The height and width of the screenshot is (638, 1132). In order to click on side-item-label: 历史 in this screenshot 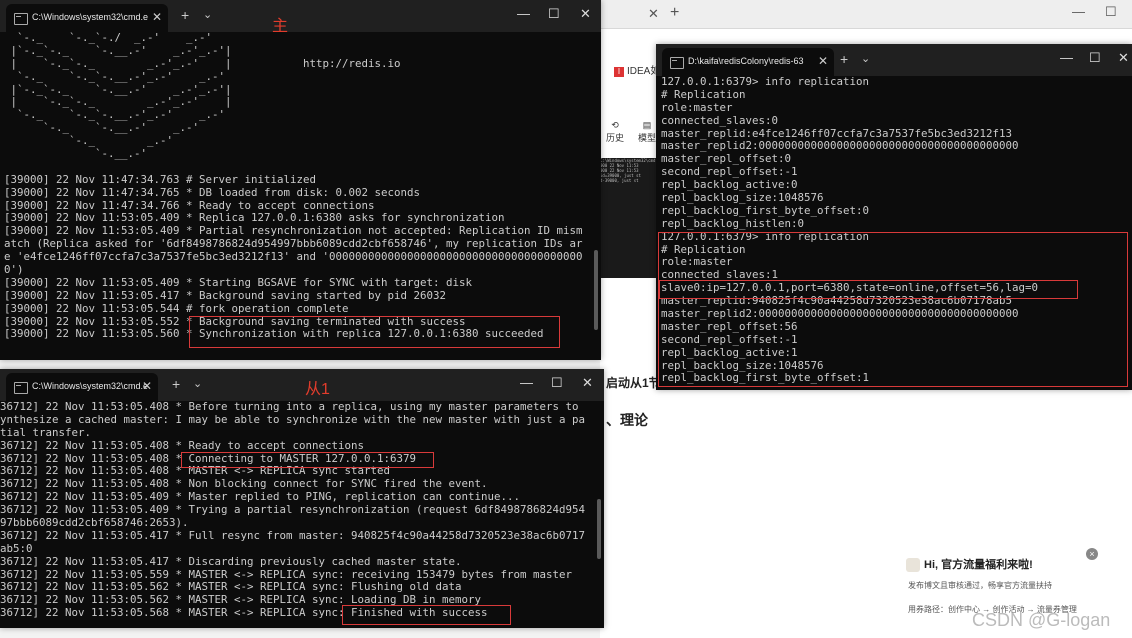, I will do `click(615, 138)`.